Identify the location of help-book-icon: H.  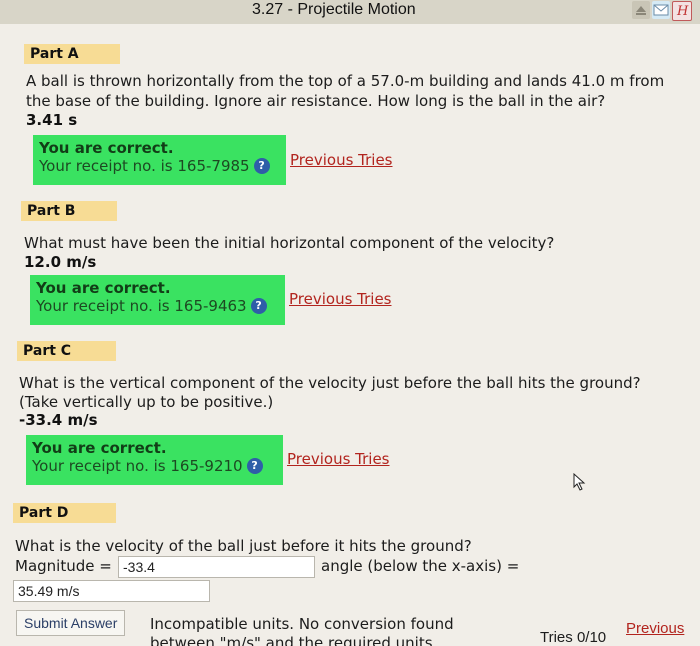
(682, 11).